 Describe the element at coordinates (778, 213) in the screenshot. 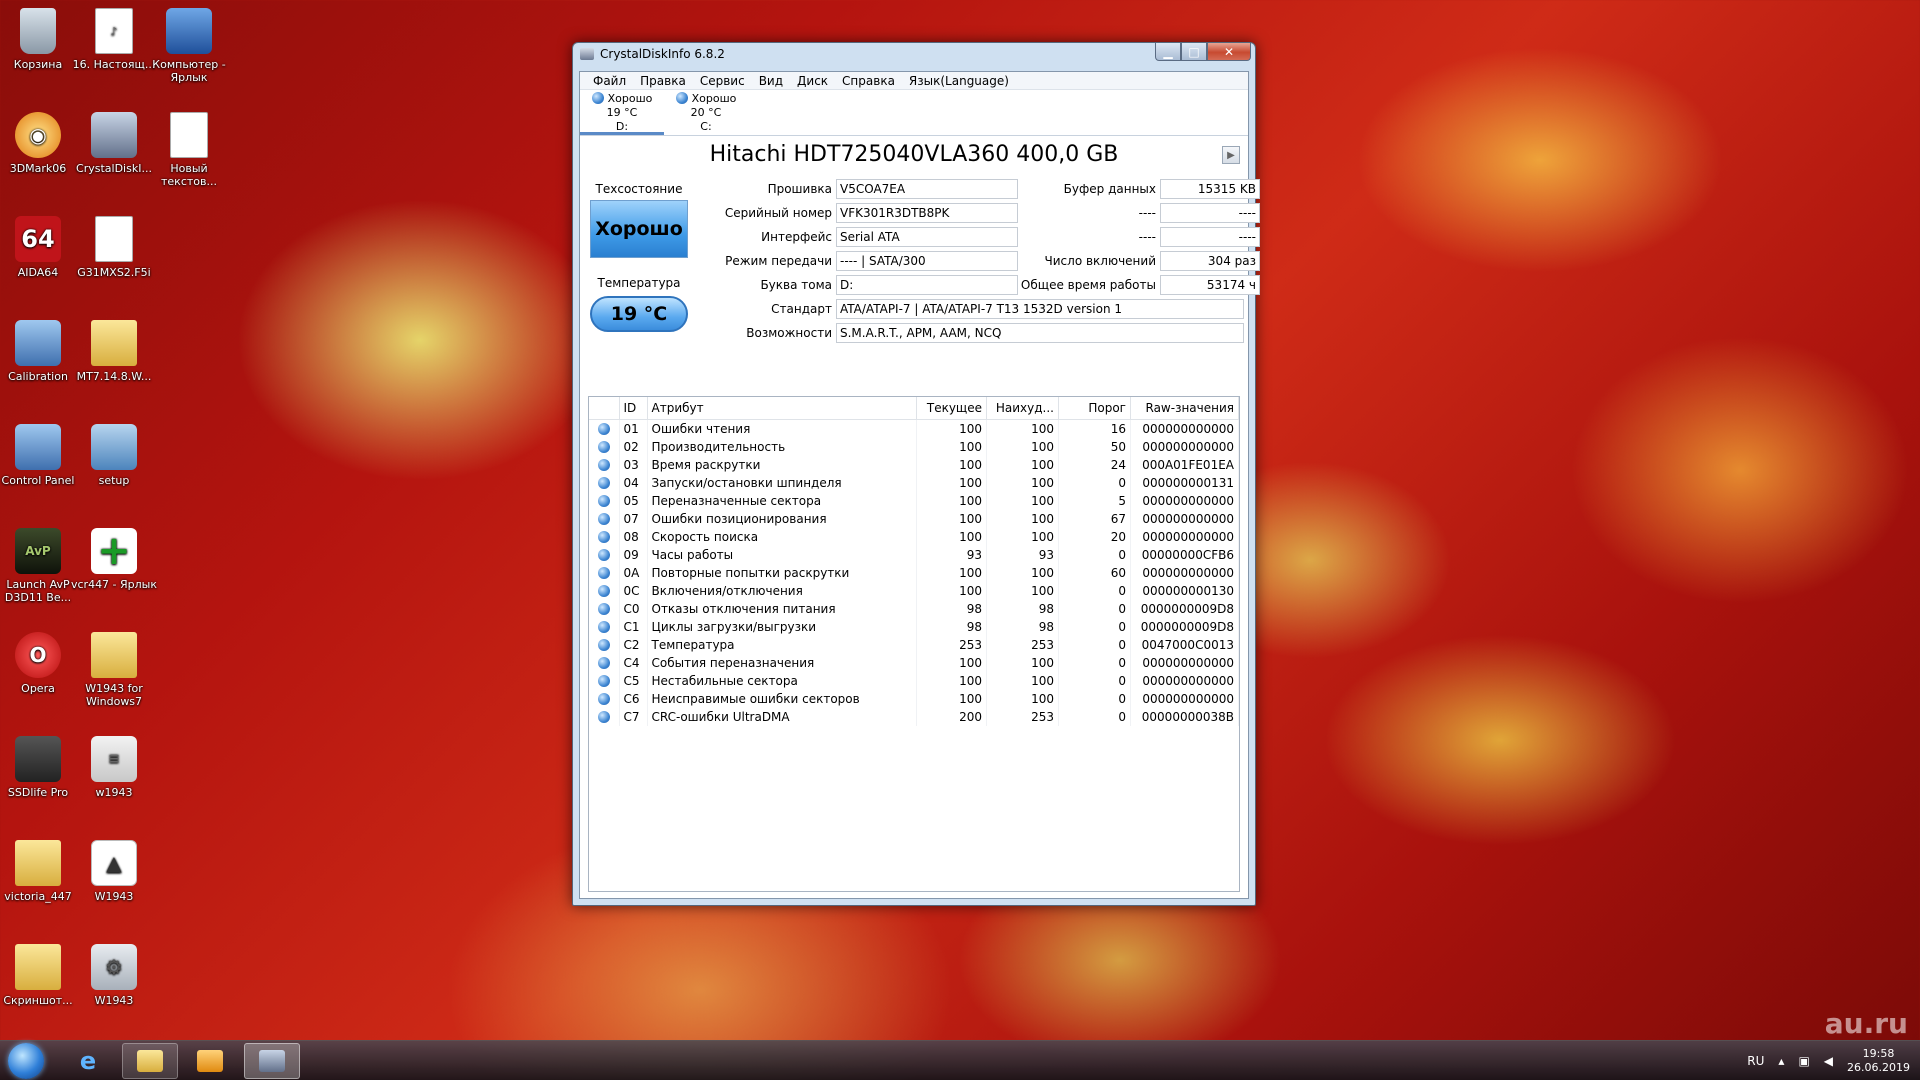

I see `serial-label: Серийный номер` at that location.